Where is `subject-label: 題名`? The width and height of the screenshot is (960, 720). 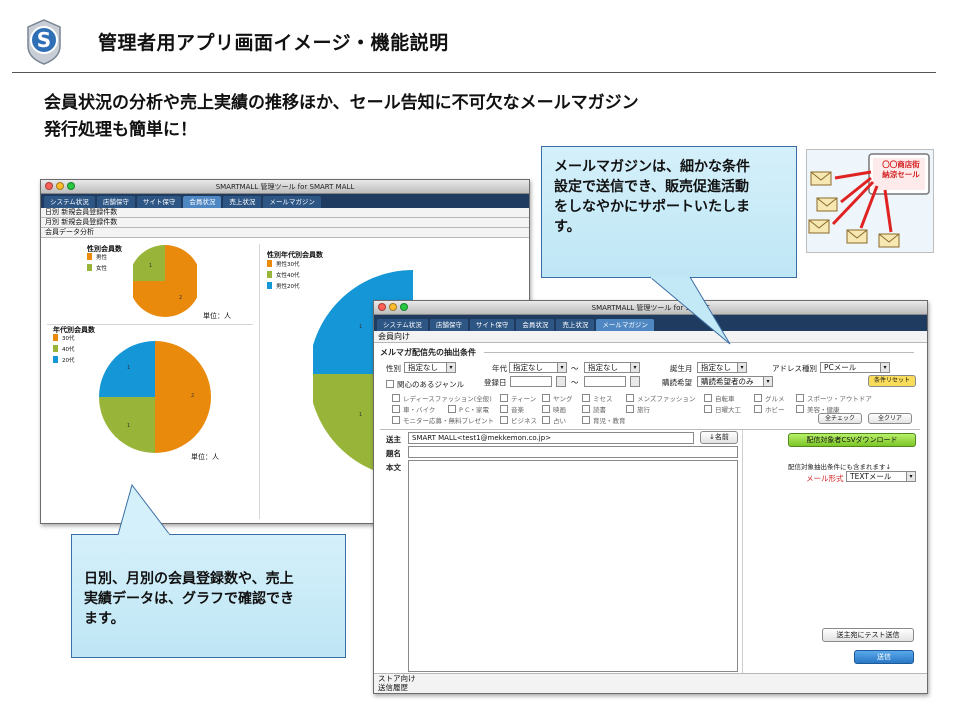
subject-label: 題名 is located at coordinates (393, 453).